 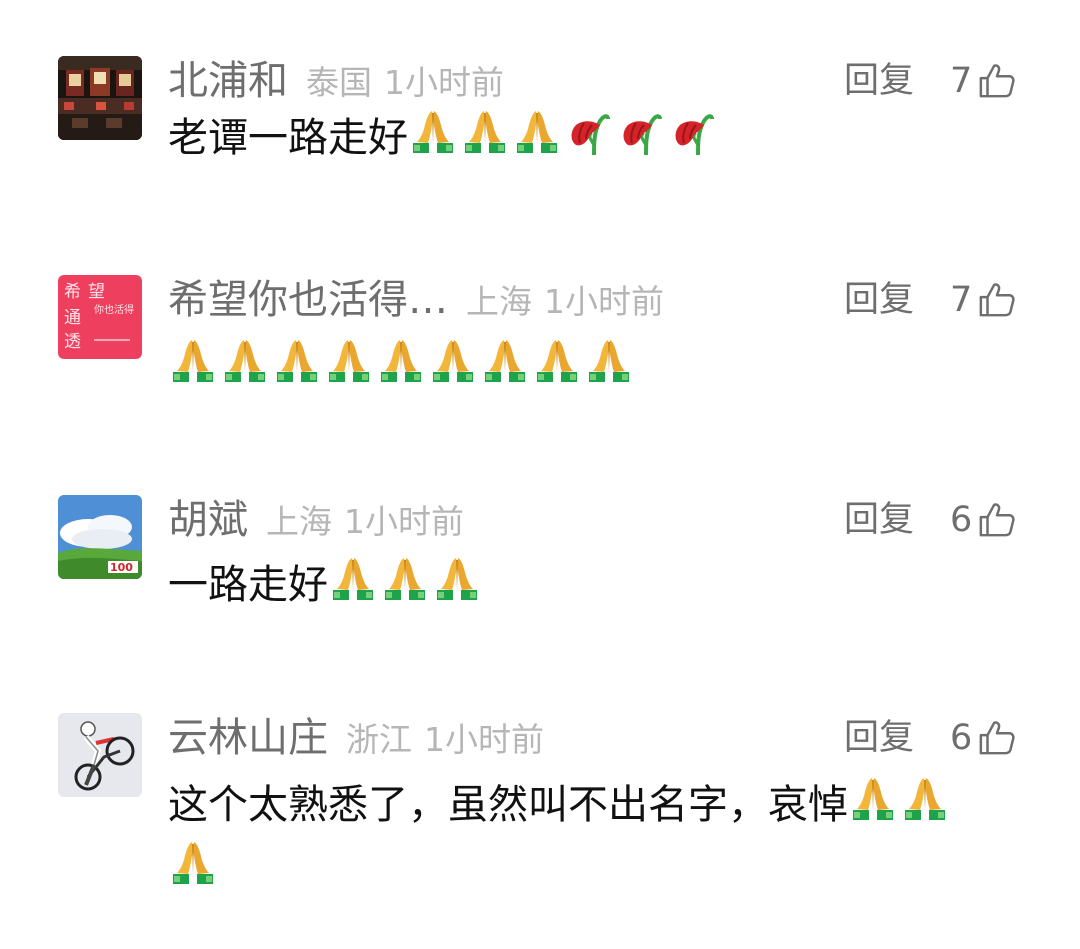 I want to click on landscape-avatar-image: 100, so click(x=100, y=537).